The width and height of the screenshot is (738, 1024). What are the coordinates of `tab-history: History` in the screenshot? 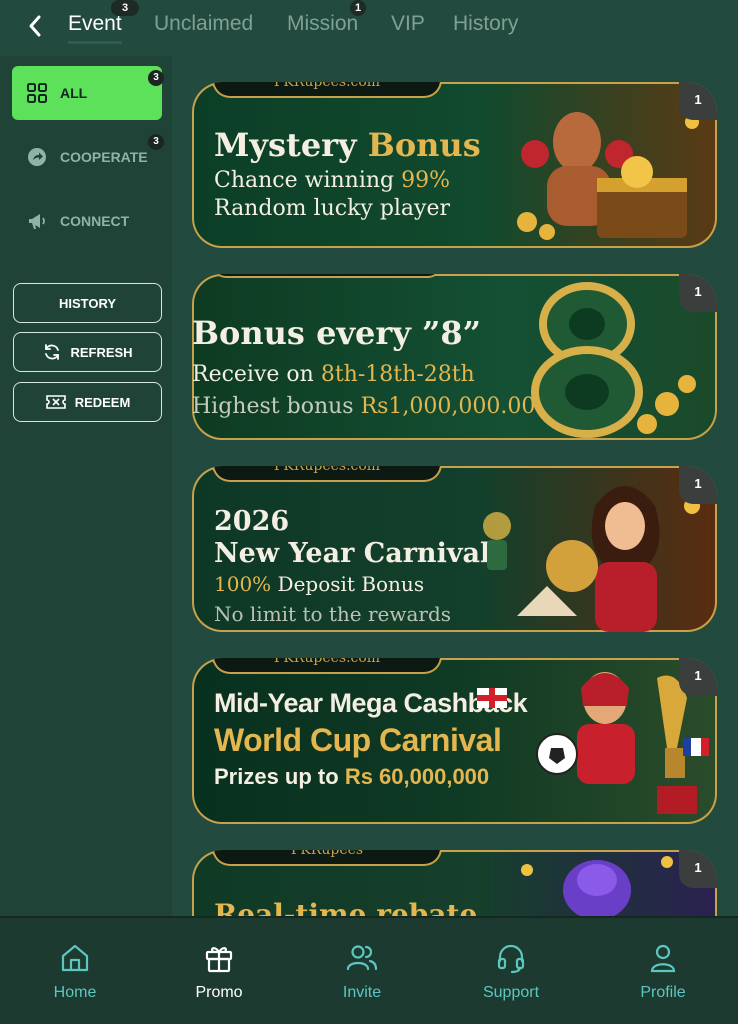 It's located at (485, 24).